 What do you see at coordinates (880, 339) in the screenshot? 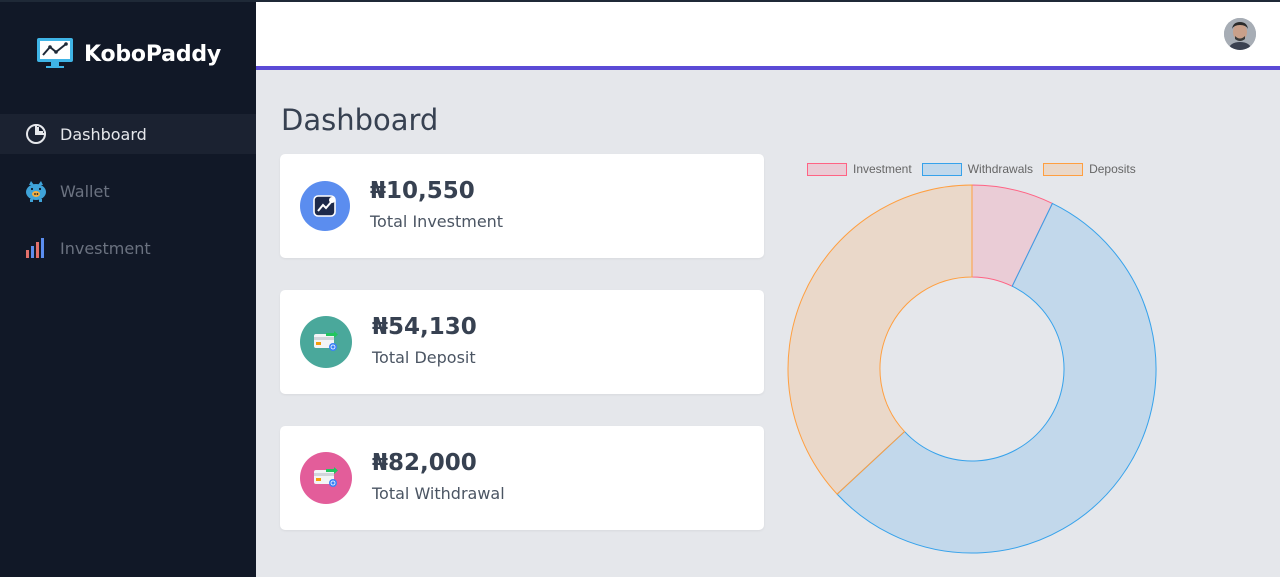
I see `chart-slice-deposits` at bounding box center [880, 339].